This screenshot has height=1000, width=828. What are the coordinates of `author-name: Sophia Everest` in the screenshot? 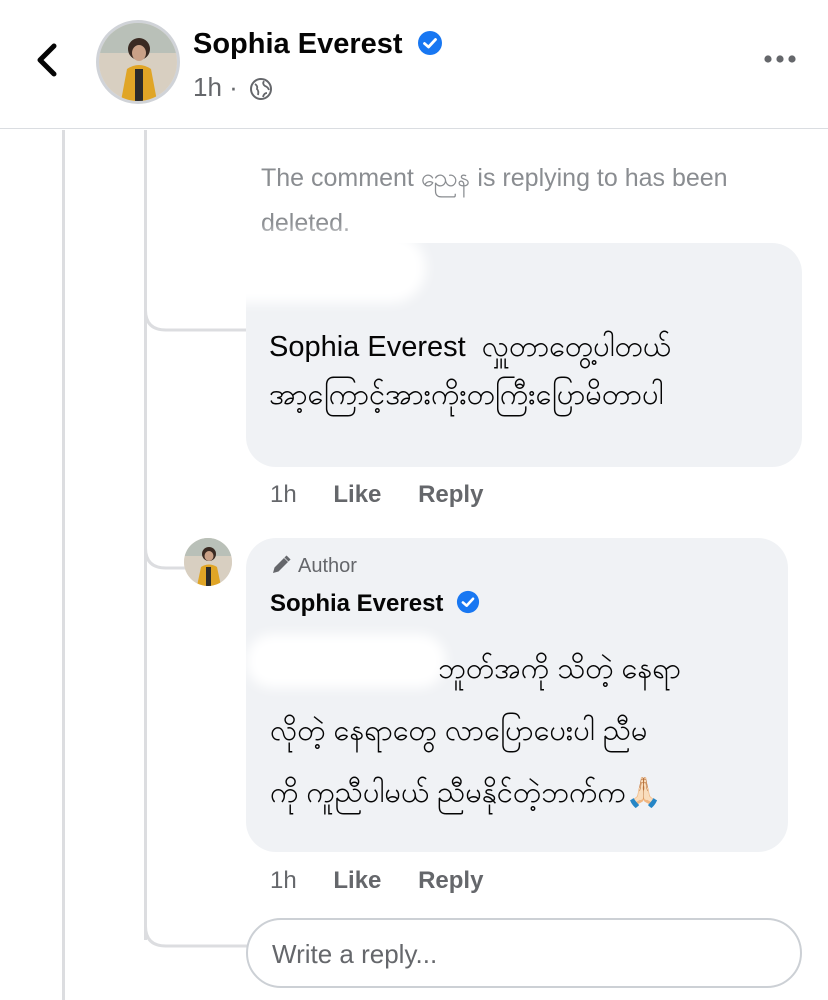 It's located at (298, 44).